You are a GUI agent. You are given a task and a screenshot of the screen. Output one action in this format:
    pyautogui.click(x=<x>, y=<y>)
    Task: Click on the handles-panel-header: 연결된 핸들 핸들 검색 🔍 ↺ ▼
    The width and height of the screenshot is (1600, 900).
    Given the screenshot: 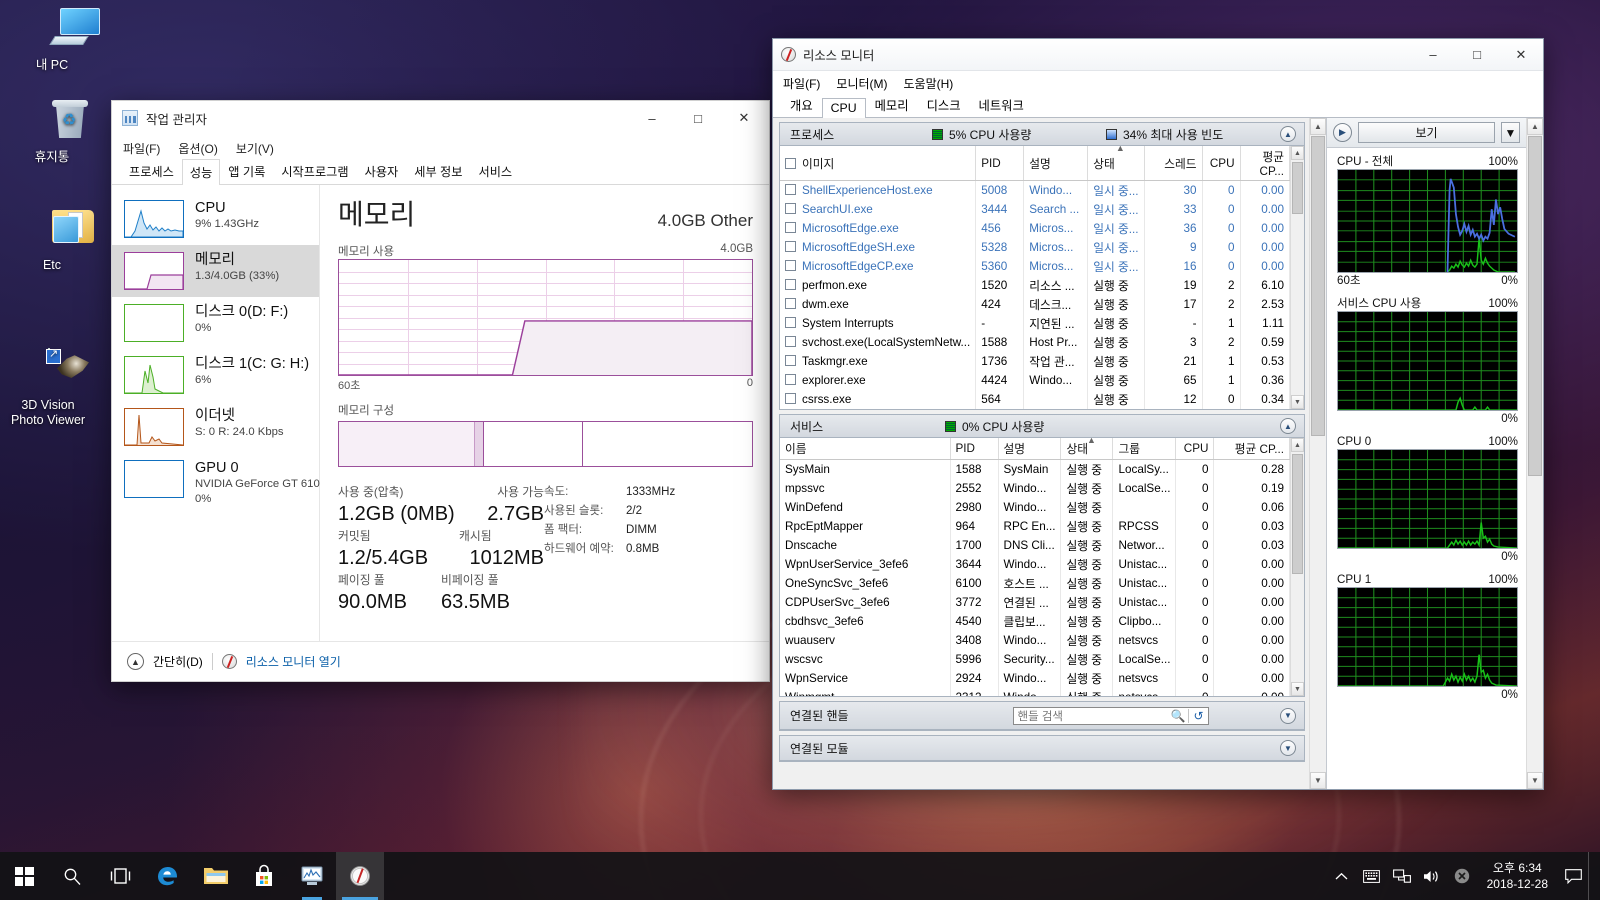 What is the action you would take?
    pyautogui.click(x=1042, y=716)
    